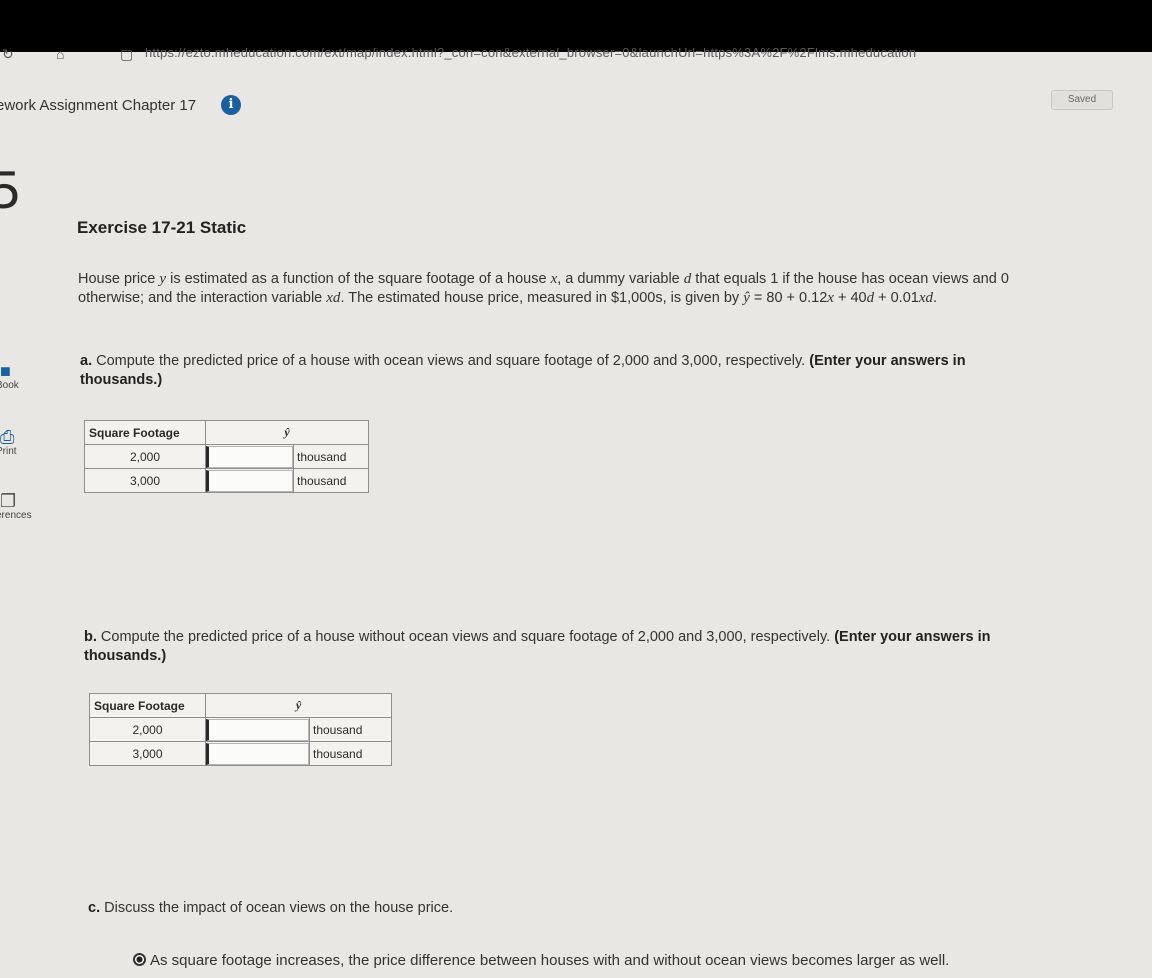 This screenshot has height=978, width=1152. I want to click on sidebar-item-book: ■ Book, so click(25, 376).